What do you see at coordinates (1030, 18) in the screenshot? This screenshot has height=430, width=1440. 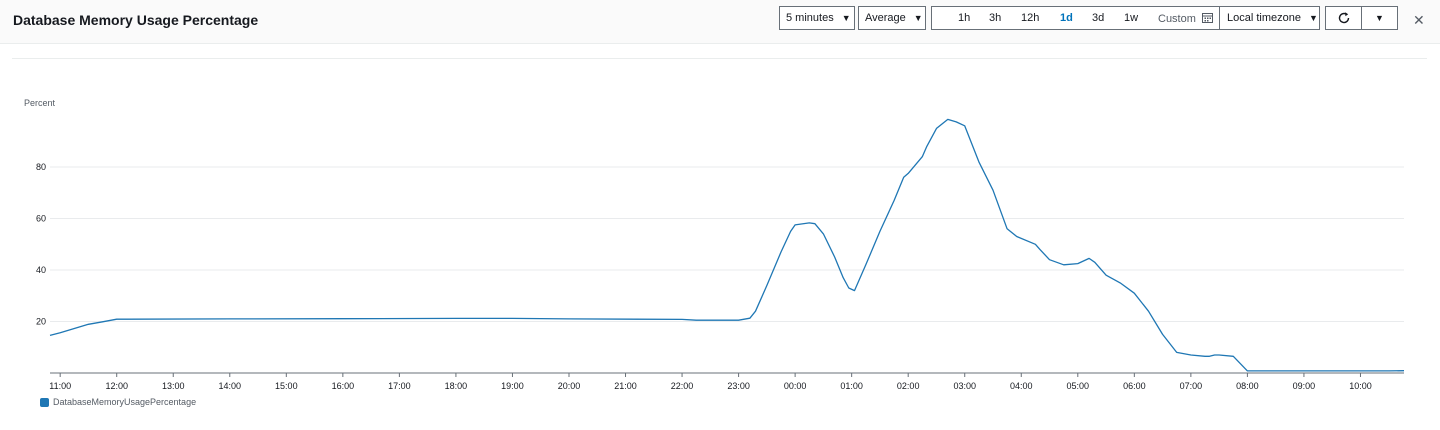 I see `range-12h: 12h` at bounding box center [1030, 18].